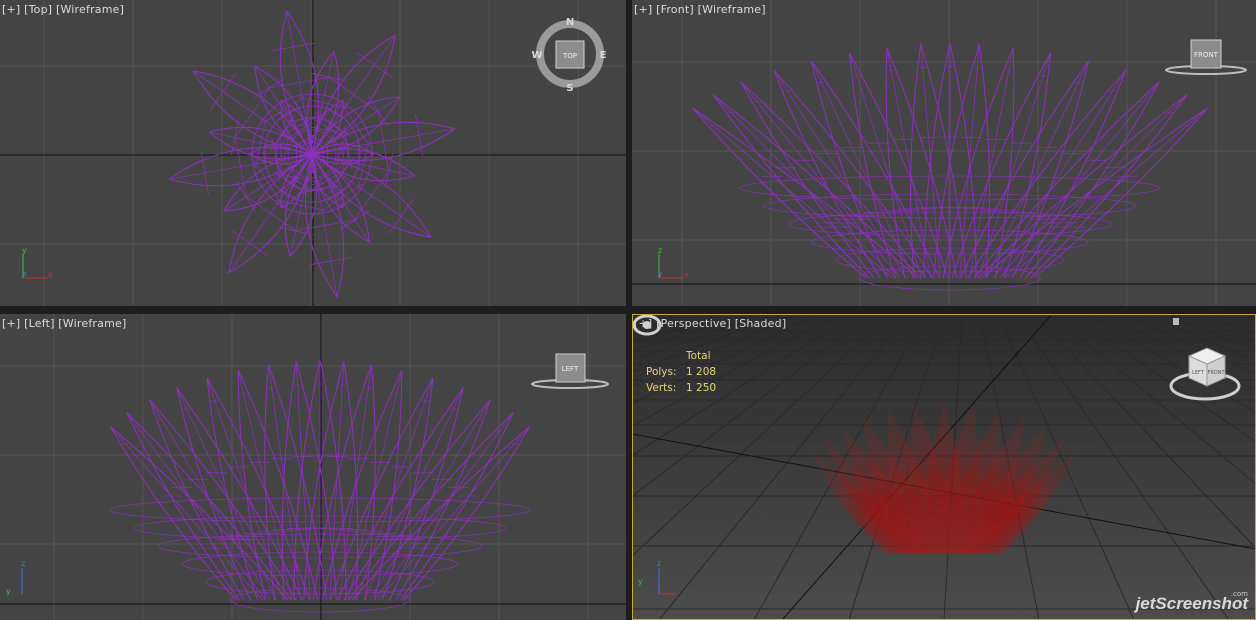 The width and height of the screenshot is (1256, 620). What do you see at coordinates (320, 486) in the screenshot?
I see `wireframe-mesh-left` at bounding box center [320, 486].